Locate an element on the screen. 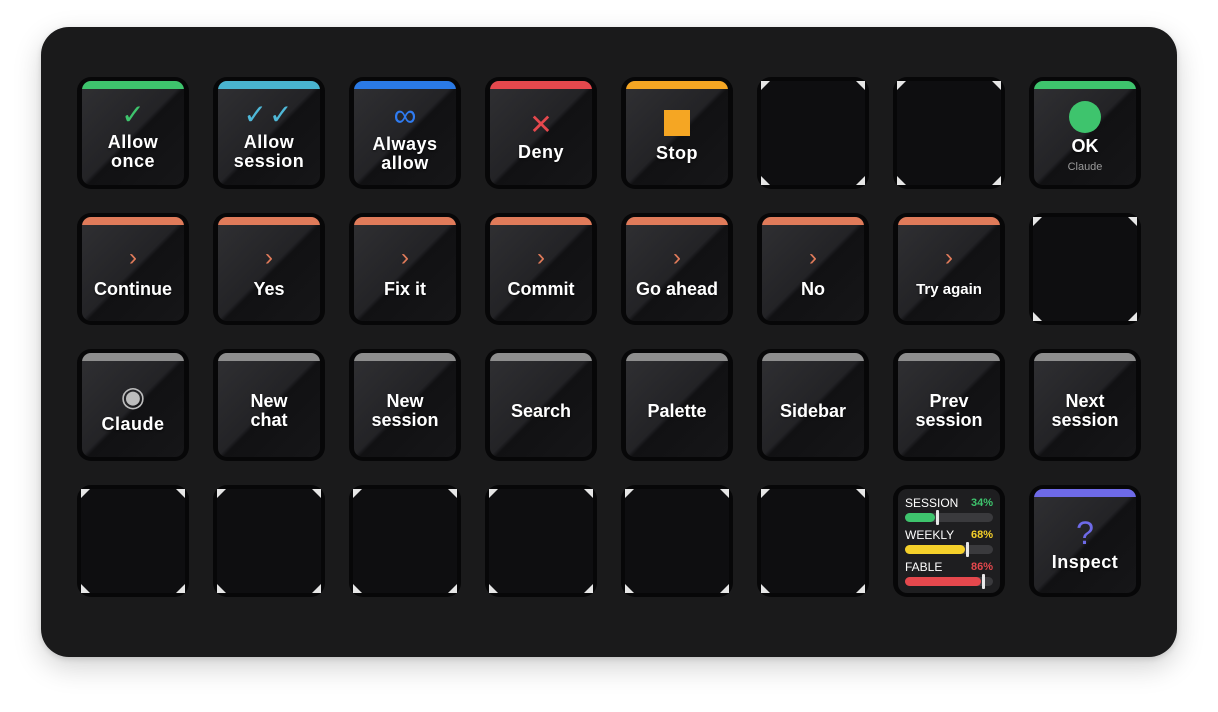 The width and height of the screenshot is (1218, 712). usage-row-weekly: WEEKLY 68% is located at coordinates (949, 544).